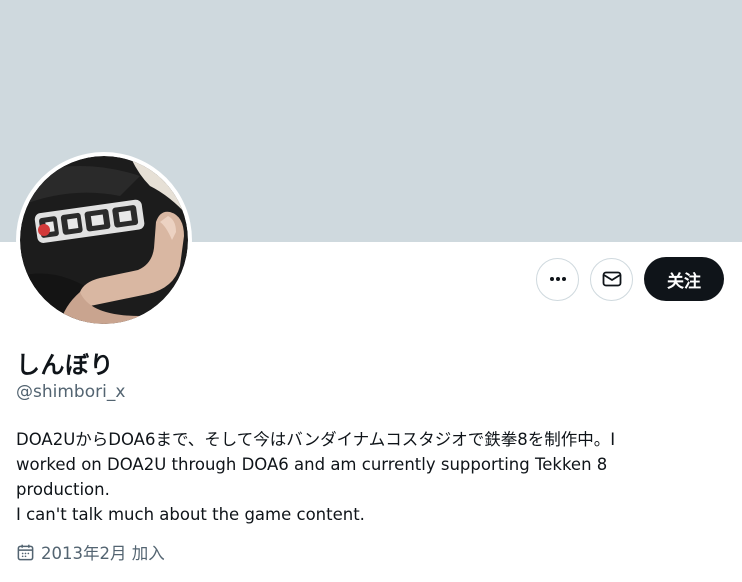 The image size is (742, 582). What do you see at coordinates (684, 279) in the screenshot?
I see `follow-button: 关注` at bounding box center [684, 279].